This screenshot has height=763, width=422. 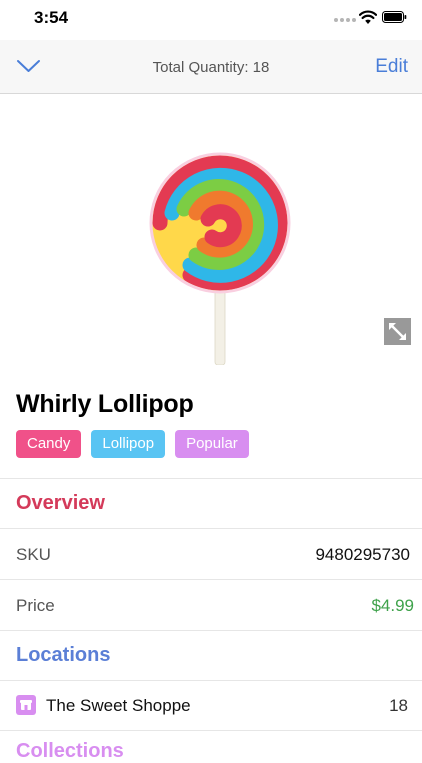 I want to click on edit-button: Edit, so click(x=391, y=67).